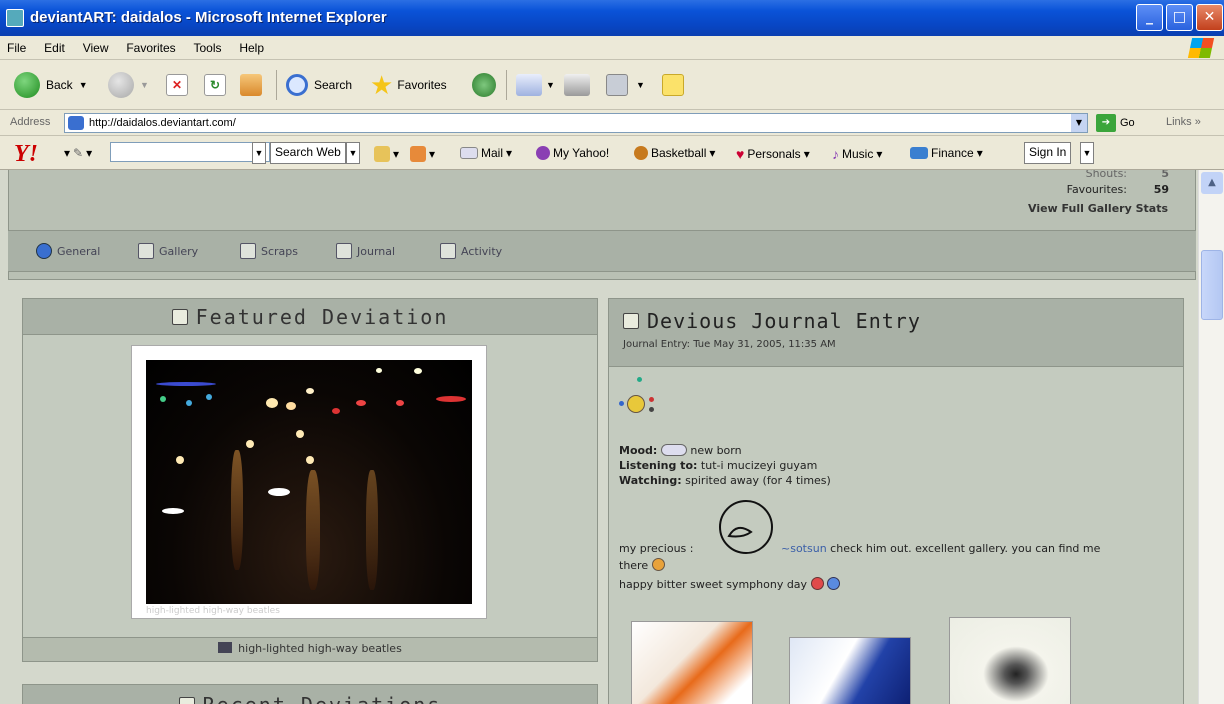 The width and height of the screenshot is (1224, 704). What do you see at coordinates (1079, 123) in the screenshot?
I see `address-dropdown-icon: ▼` at bounding box center [1079, 123].